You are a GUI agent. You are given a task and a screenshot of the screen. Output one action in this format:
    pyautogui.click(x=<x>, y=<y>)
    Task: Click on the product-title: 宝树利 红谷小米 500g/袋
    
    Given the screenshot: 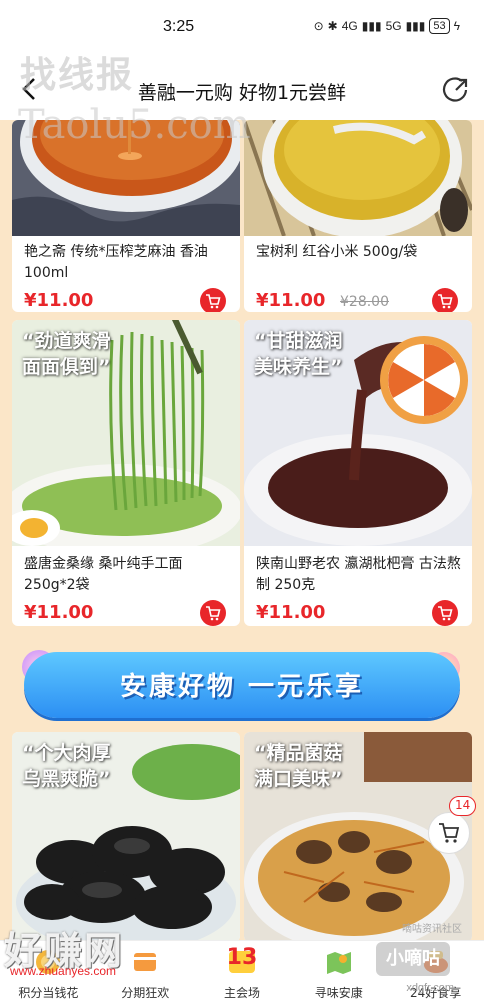 What is the action you would take?
    pyautogui.click(x=337, y=252)
    